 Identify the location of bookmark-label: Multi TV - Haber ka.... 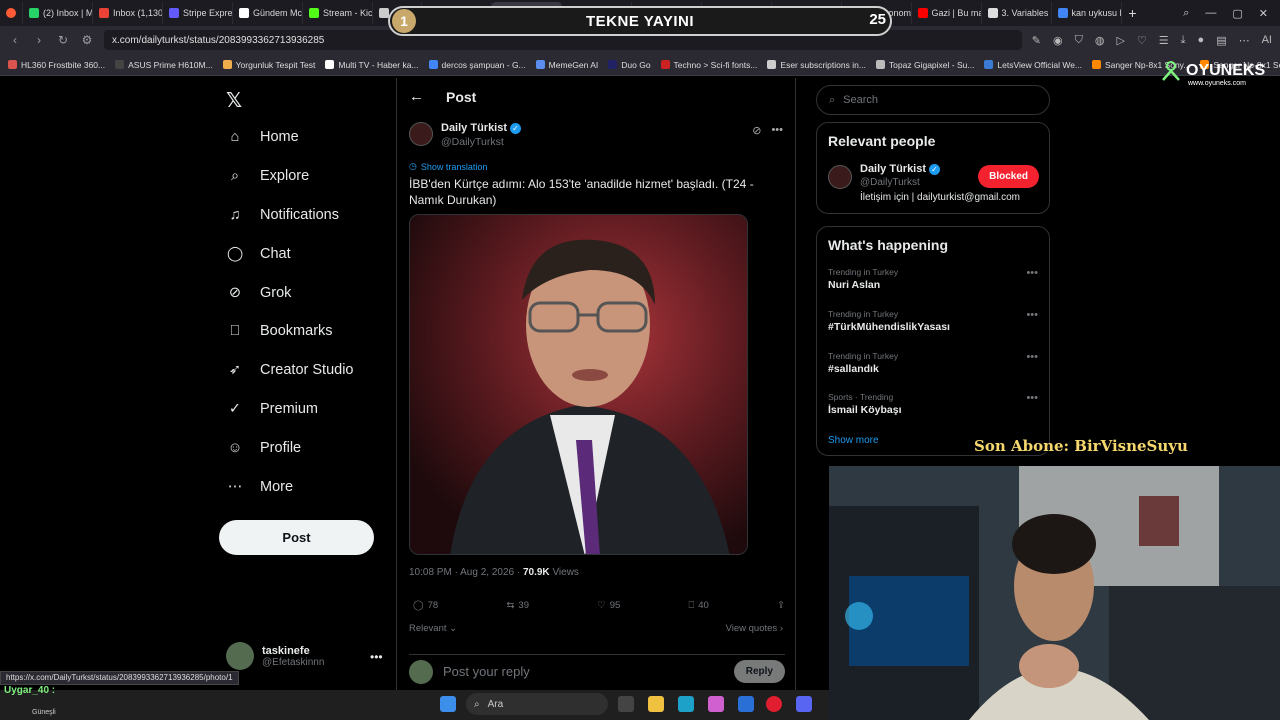
(378, 64).